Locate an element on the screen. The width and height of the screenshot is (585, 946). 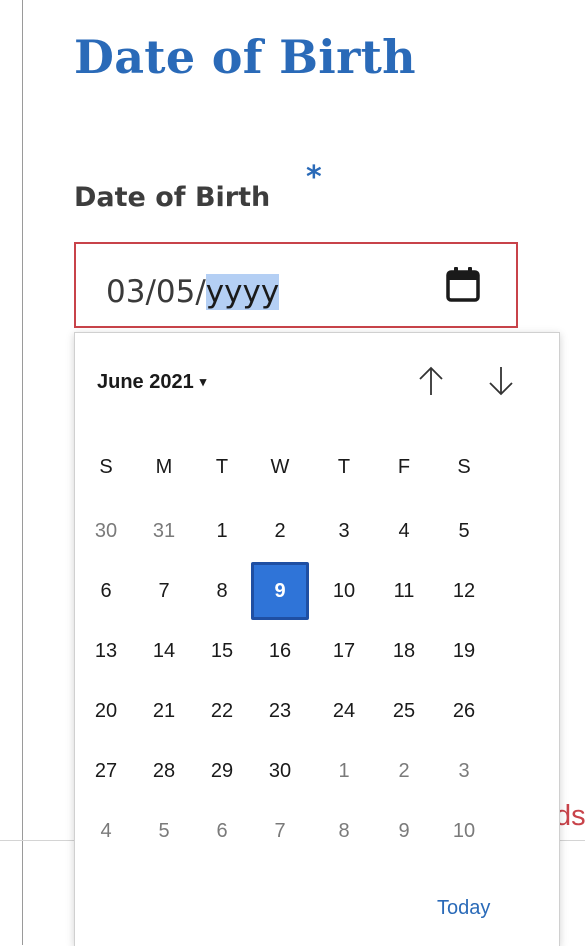
page-left-border is located at coordinates (22, 472).